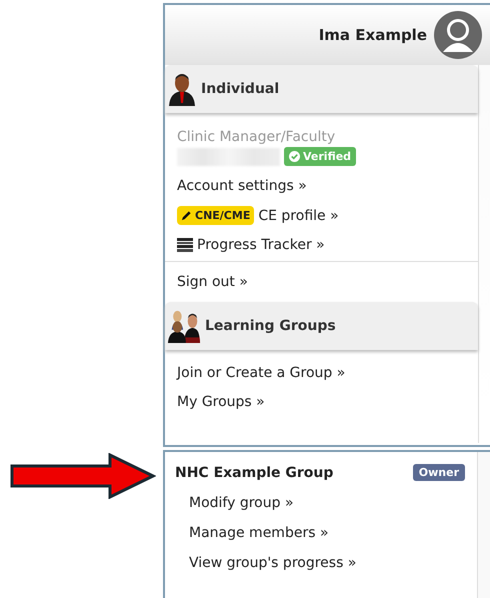 This screenshot has height=598, width=490. What do you see at coordinates (83, 476) in the screenshot?
I see `arrow-icon` at bounding box center [83, 476].